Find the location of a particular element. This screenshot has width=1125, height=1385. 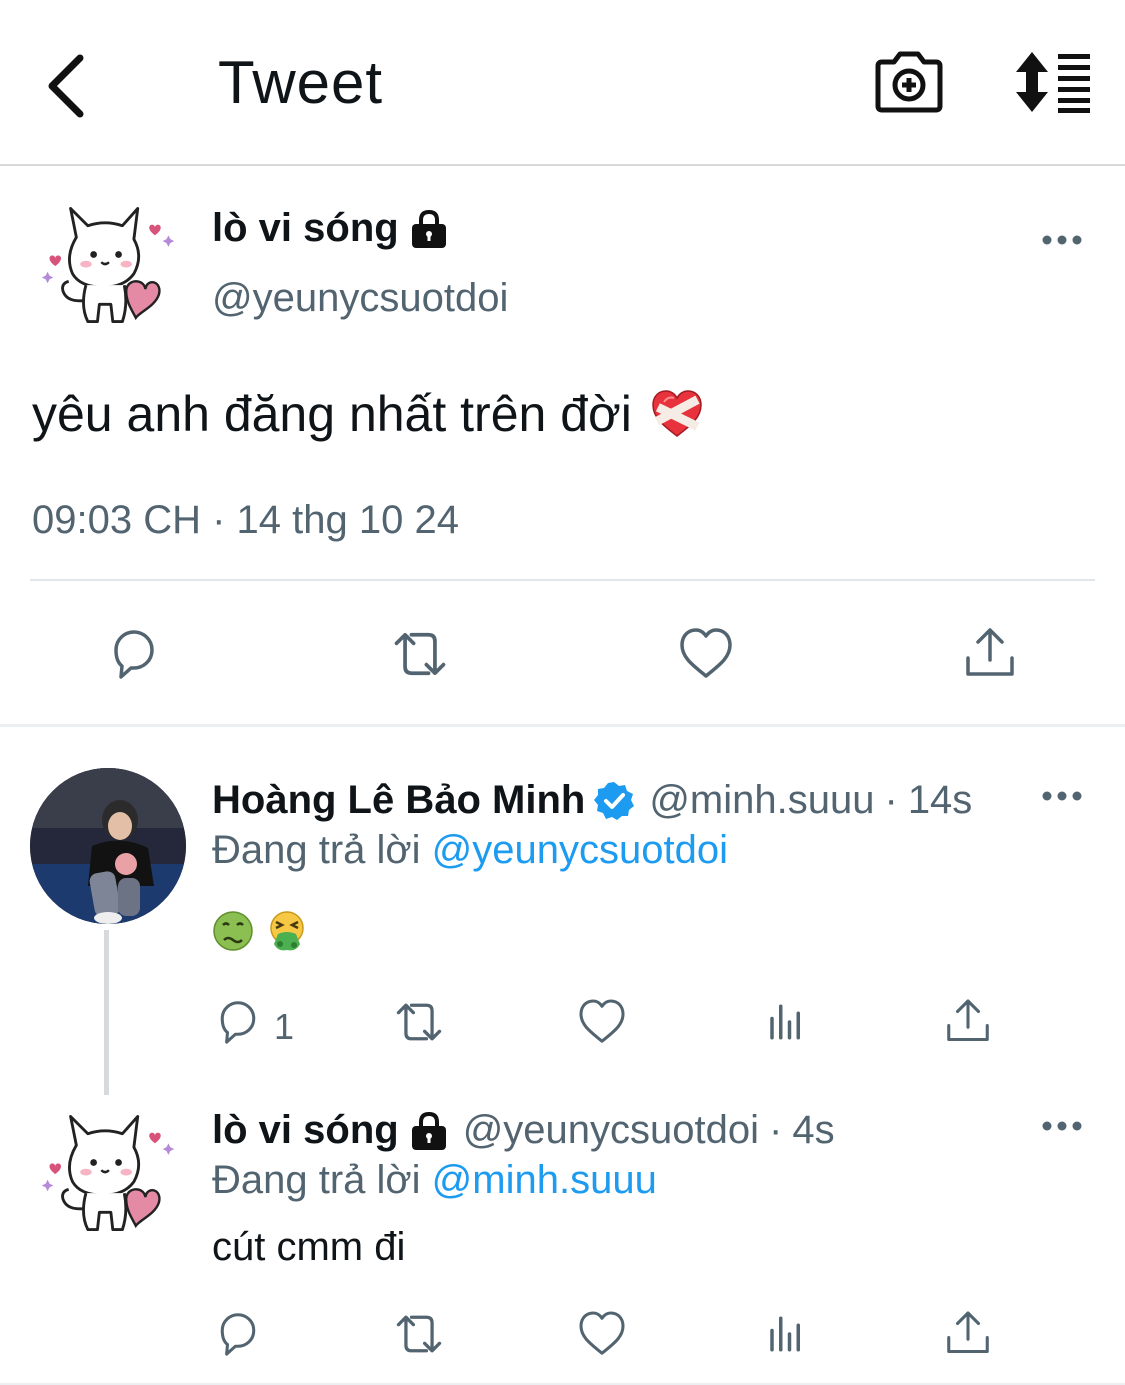

reply-count: 1 is located at coordinates (284, 1026).